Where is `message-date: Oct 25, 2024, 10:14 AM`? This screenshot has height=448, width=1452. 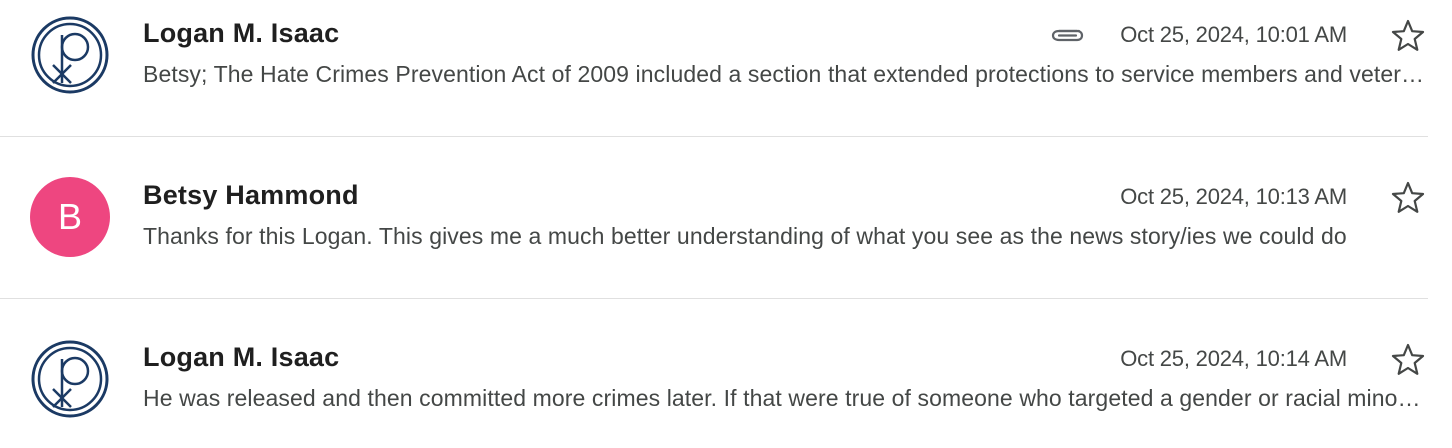 message-date: Oct 25, 2024, 10:14 AM is located at coordinates (1233, 358).